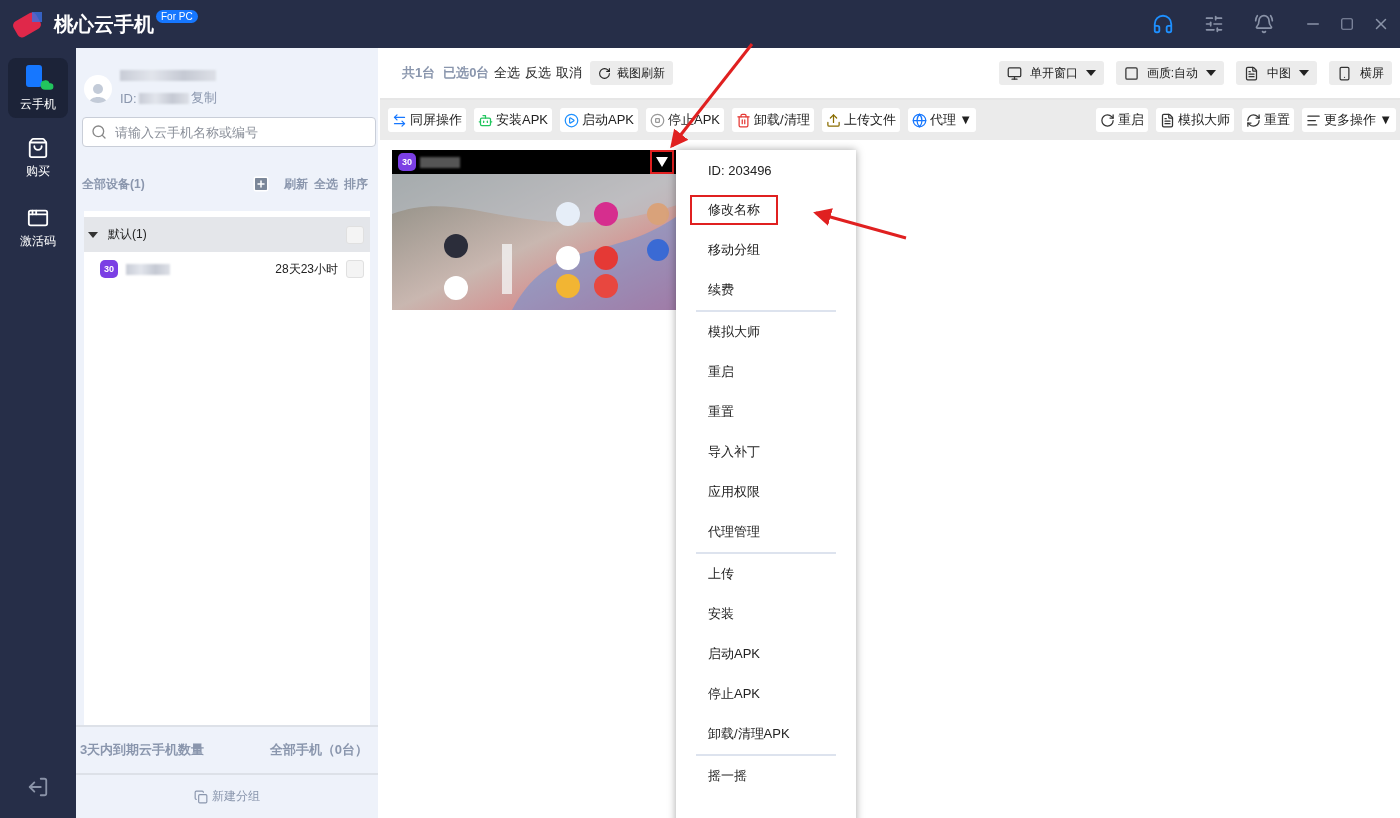 This screenshot has width=1400, height=818. Describe the element at coordinates (734, 250) in the screenshot. I see `menu-item: 移动分组` at that location.